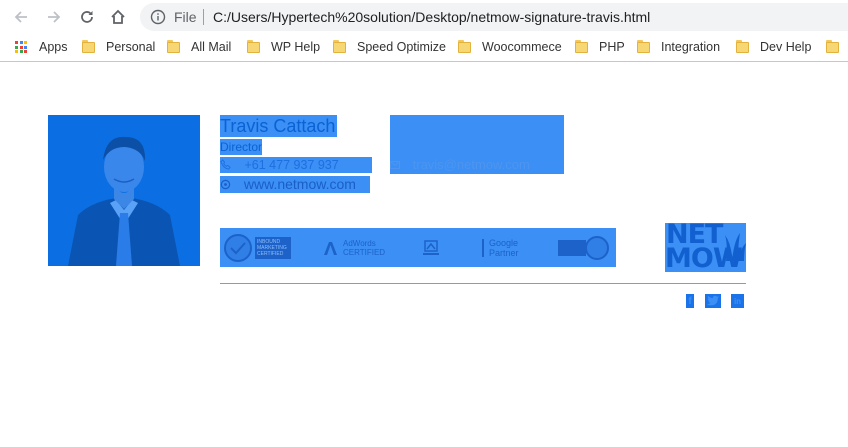 Image resolution: width=848 pixels, height=447 pixels. I want to click on bookmark-wp-help: WP Help, so click(283, 47).